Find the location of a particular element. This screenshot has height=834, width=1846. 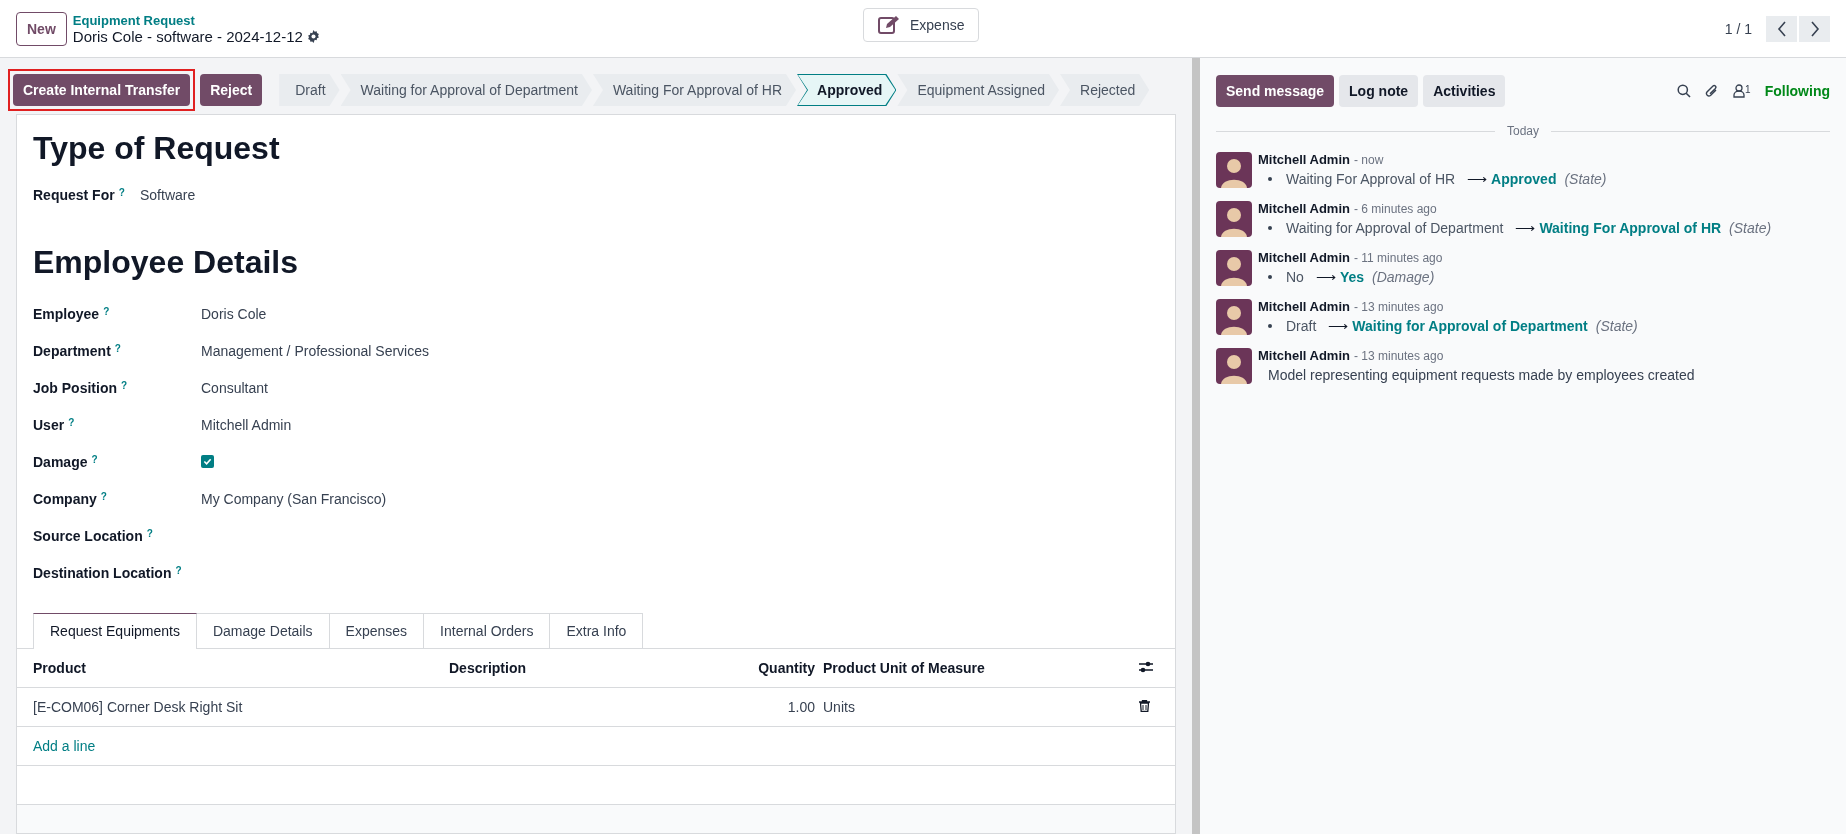

settings-icon is located at coordinates (313, 36).